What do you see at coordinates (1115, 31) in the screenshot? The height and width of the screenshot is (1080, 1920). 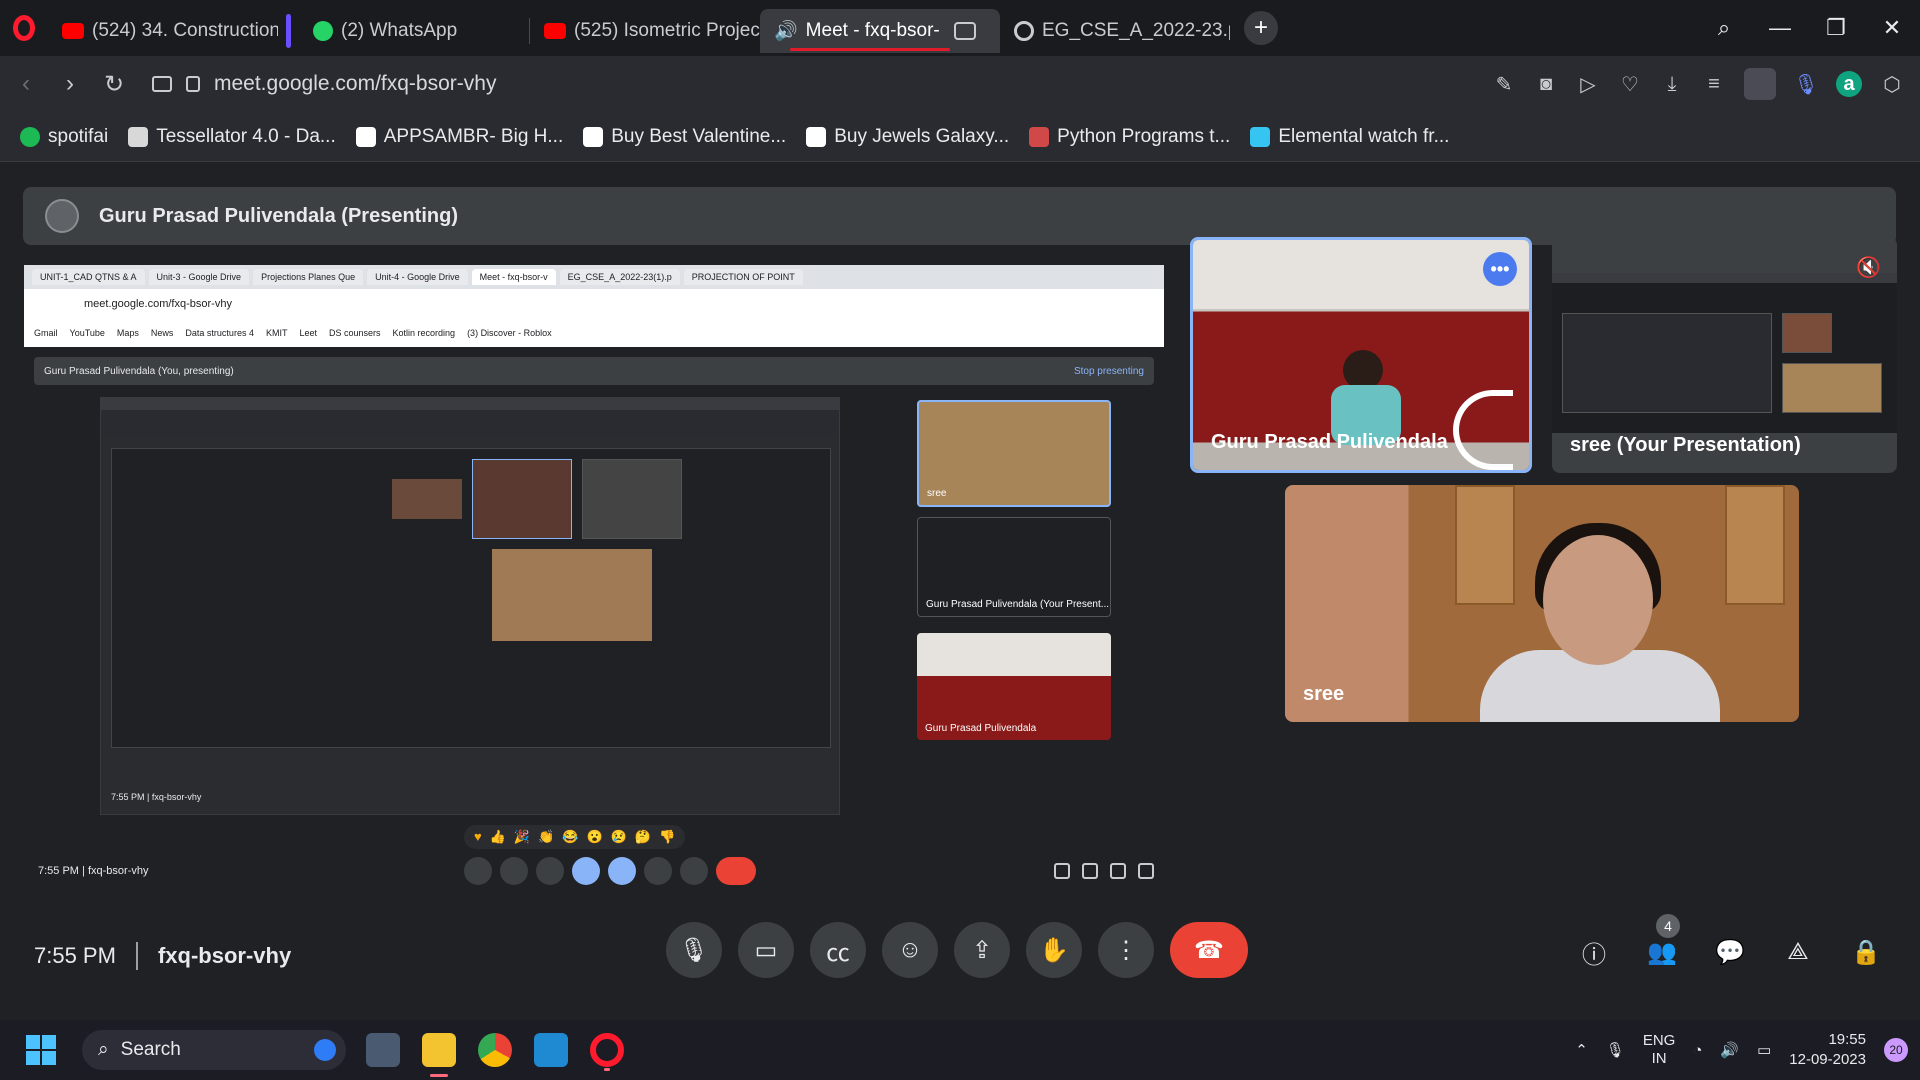 I see `tab-pdf: EG_CSE_A_2022-23.pdf` at bounding box center [1115, 31].